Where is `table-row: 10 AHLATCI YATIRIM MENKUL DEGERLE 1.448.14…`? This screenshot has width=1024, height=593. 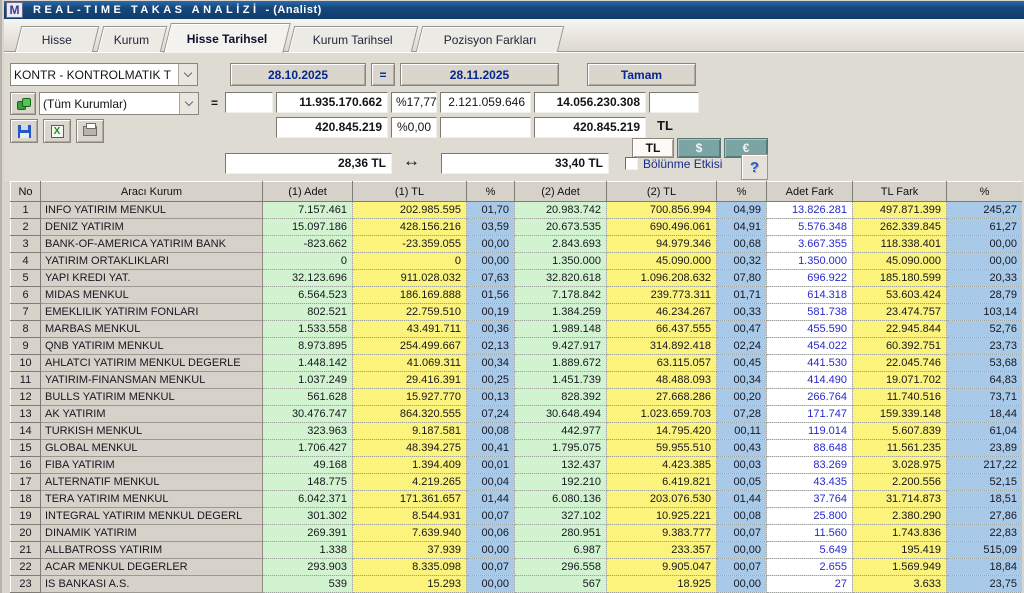 table-row: 10 AHLATCI YATIRIM MENKUL DEGERLE 1.448.14… is located at coordinates (516, 363).